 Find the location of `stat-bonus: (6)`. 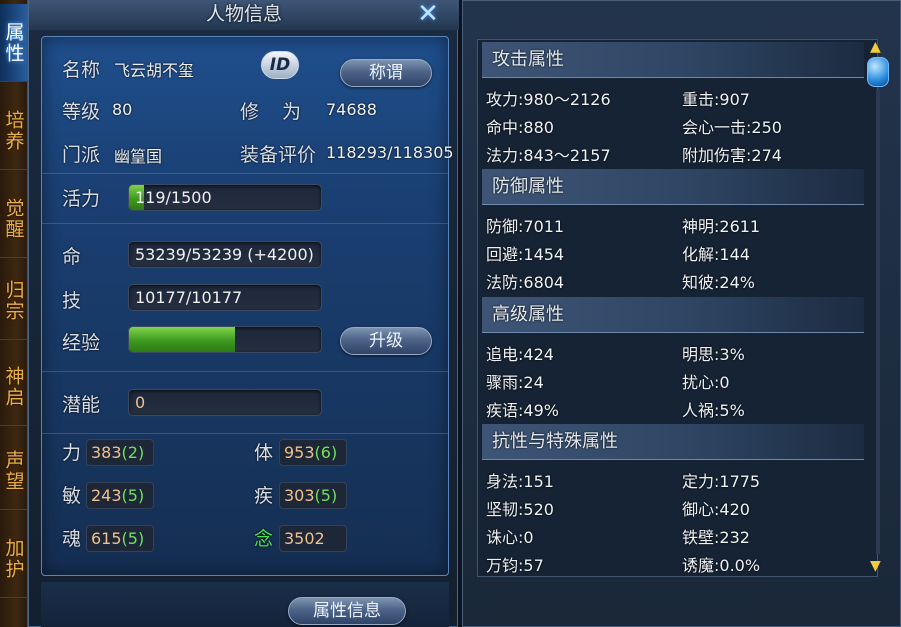

stat-bonus: (6) is located at coordinates (326, 452).